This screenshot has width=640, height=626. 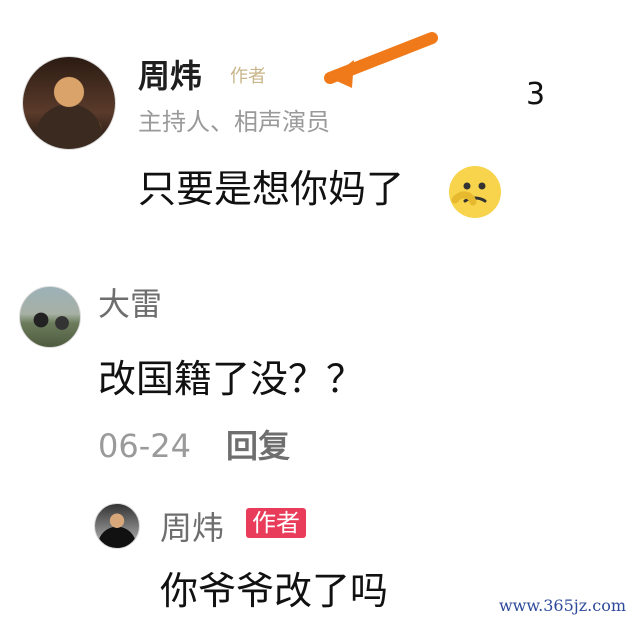 What do you see at coordinates (170, 76) in the screenshot?
I see `author-name: 周炜` at bounding box center [170, 76].